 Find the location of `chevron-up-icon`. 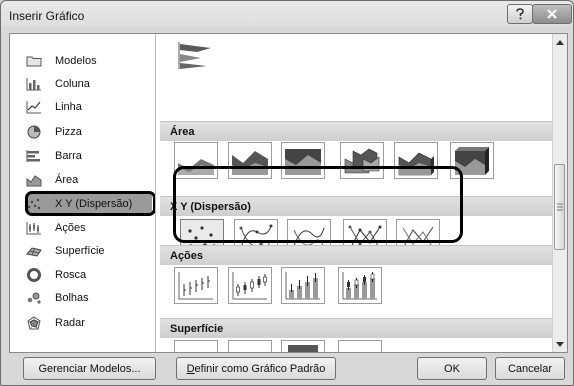

chevron-up-icon is located at coordinates (560, 42).